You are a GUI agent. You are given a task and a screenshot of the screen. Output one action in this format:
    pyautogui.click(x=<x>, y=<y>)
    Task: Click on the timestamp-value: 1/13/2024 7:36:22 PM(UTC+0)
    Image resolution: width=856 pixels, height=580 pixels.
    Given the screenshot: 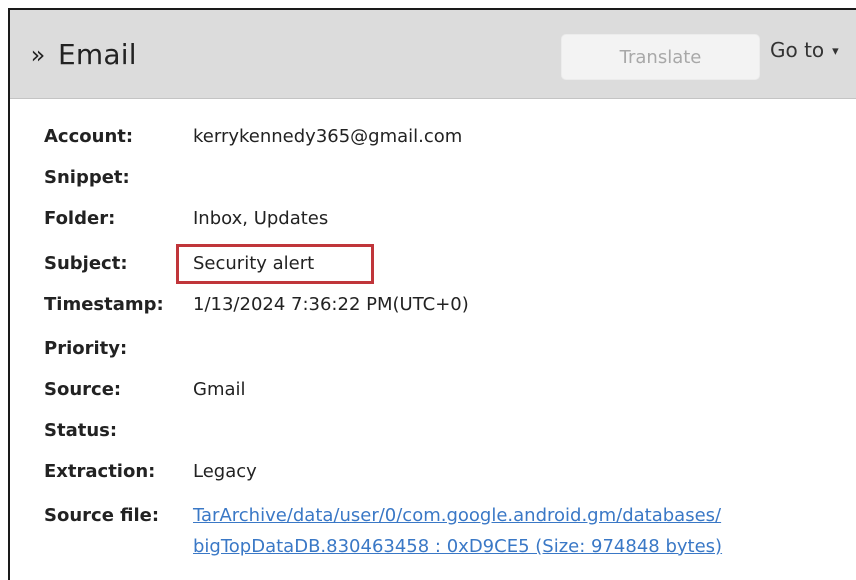 What is the action you would take?
    pyautogui.click(x=331, y=304)
    